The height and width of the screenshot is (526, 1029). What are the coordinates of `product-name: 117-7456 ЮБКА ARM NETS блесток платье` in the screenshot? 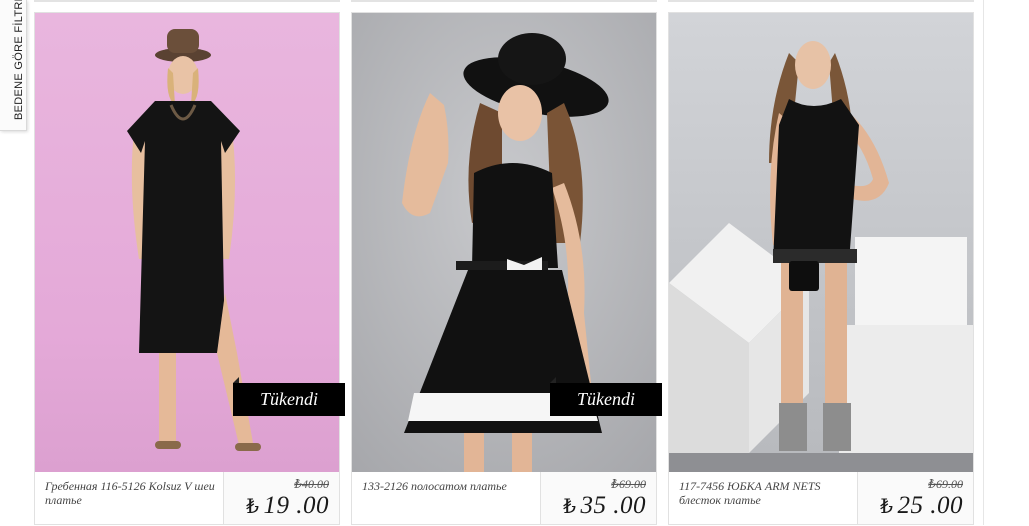 It's located at (764, 493).